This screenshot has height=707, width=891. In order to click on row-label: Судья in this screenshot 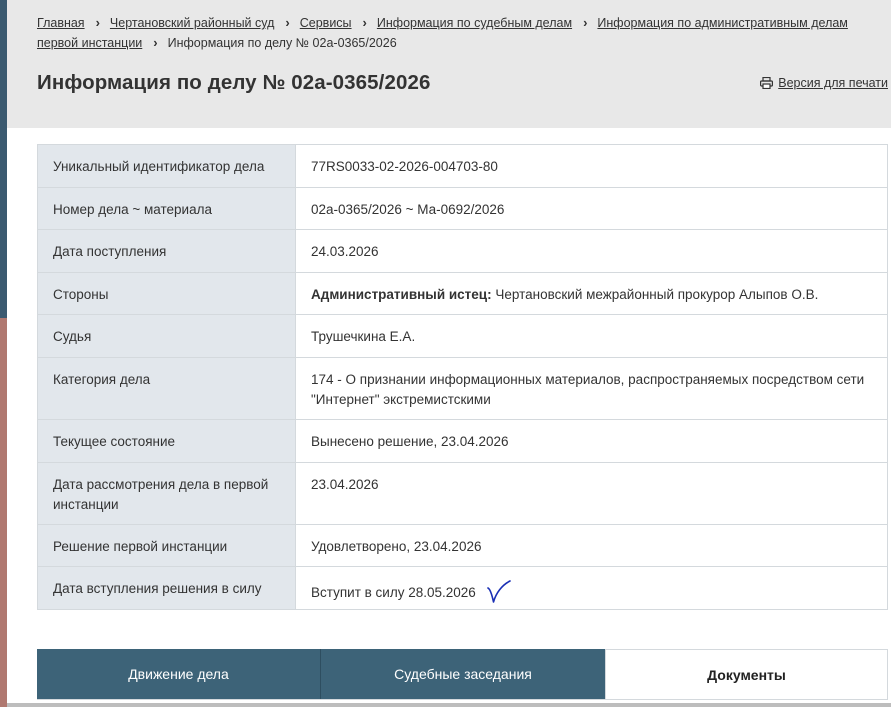, I will do `click(166, 336)`.